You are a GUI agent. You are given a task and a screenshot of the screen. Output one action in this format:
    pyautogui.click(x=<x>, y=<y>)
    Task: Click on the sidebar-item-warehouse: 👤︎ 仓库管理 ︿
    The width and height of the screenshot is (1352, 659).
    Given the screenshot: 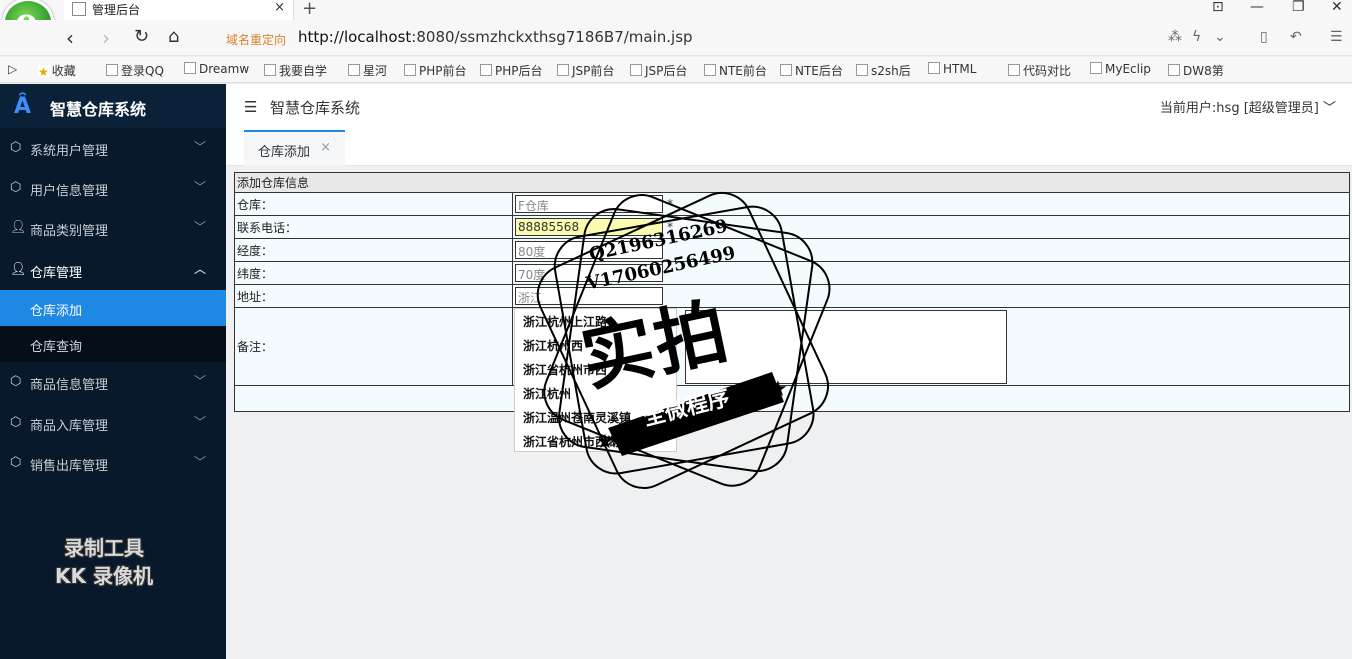 What is the action you would take?
    pyautogui.click(x=113, y=270)
    